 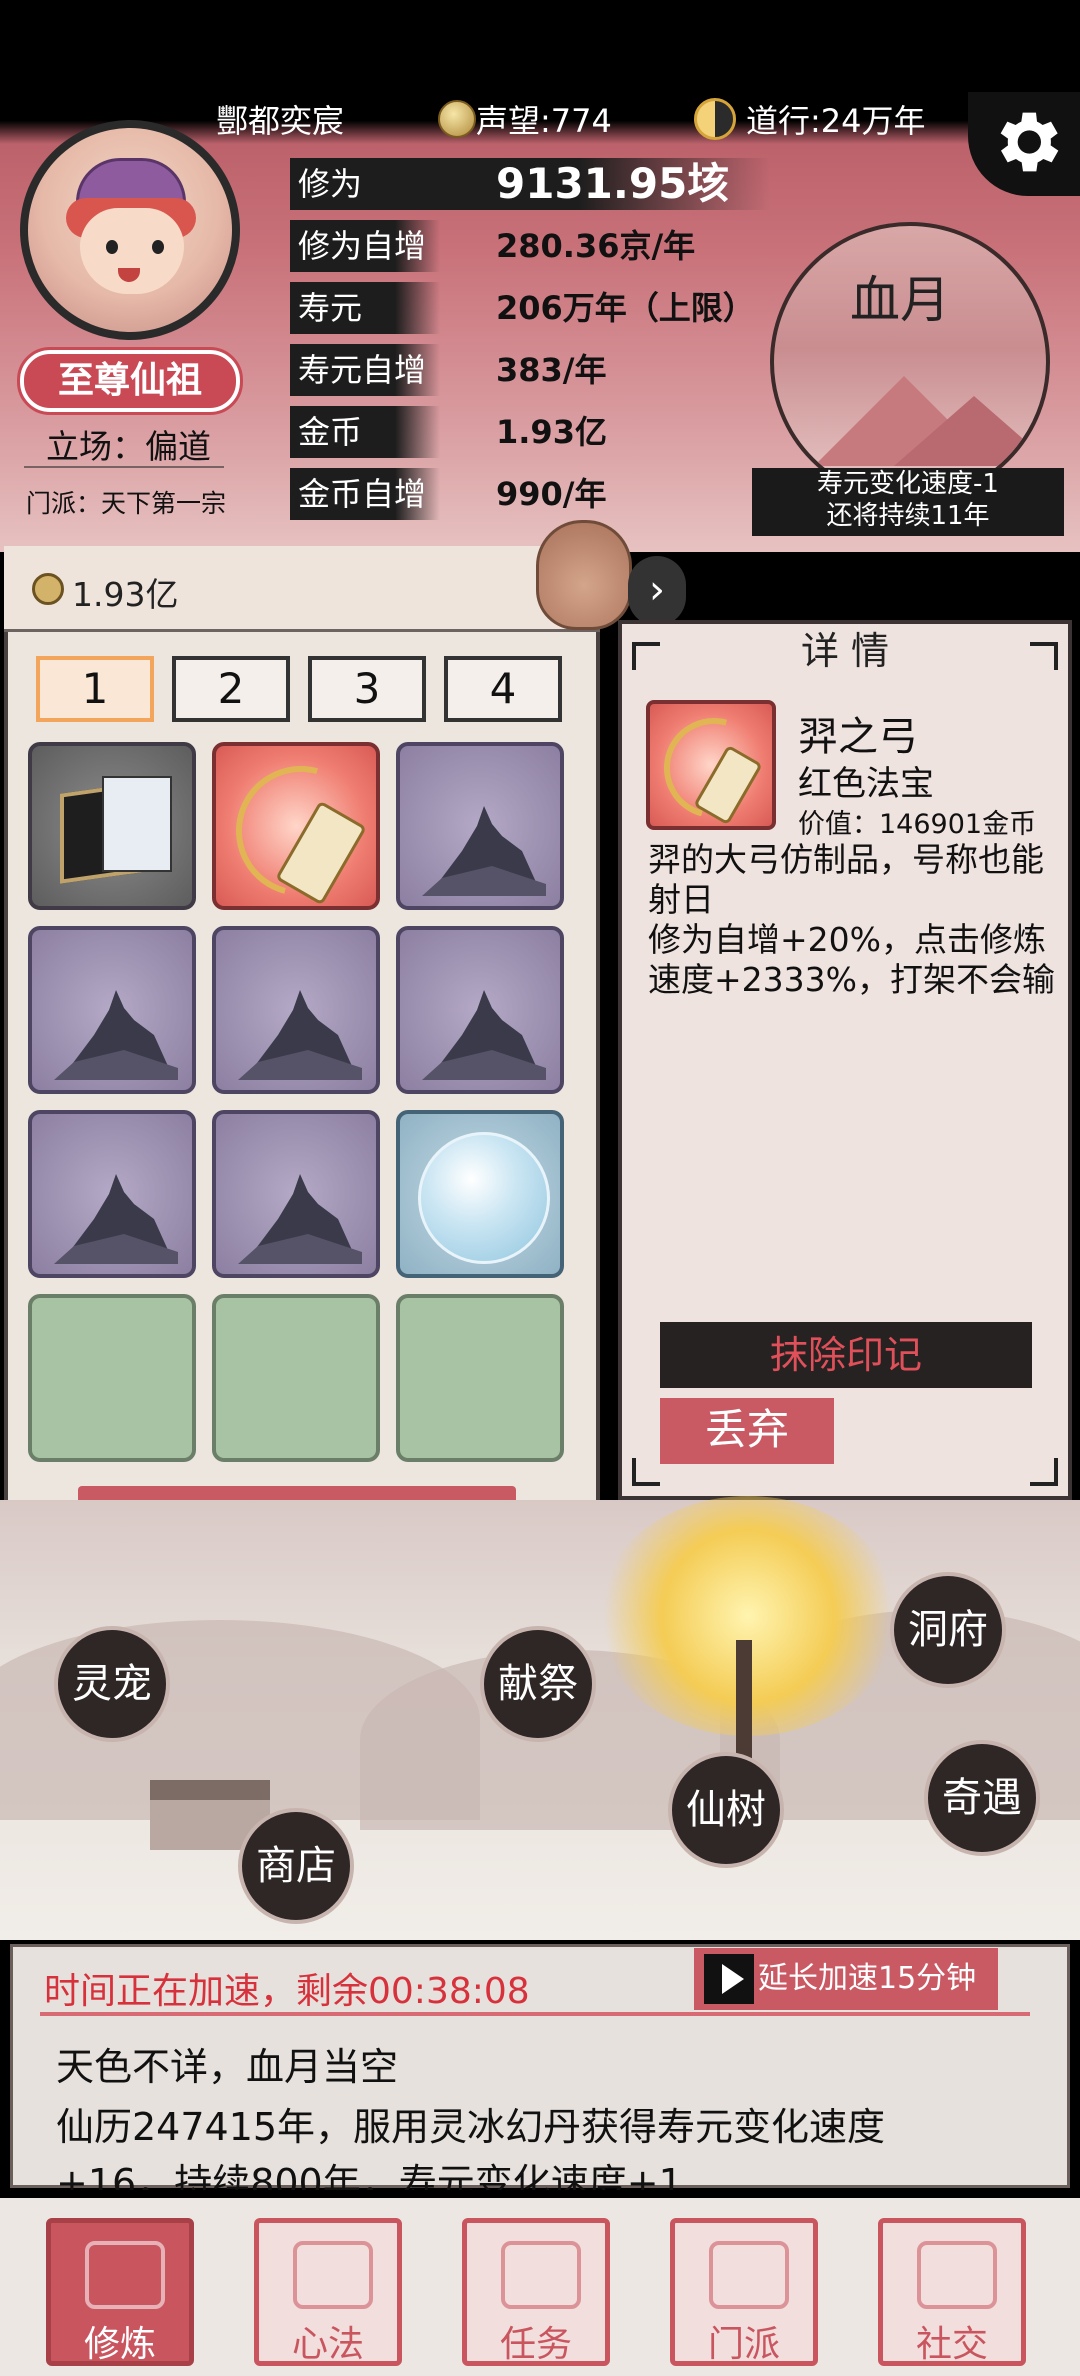 I want to click on log-line: 天色不详，血月当空, so click(x=227, y=2067).